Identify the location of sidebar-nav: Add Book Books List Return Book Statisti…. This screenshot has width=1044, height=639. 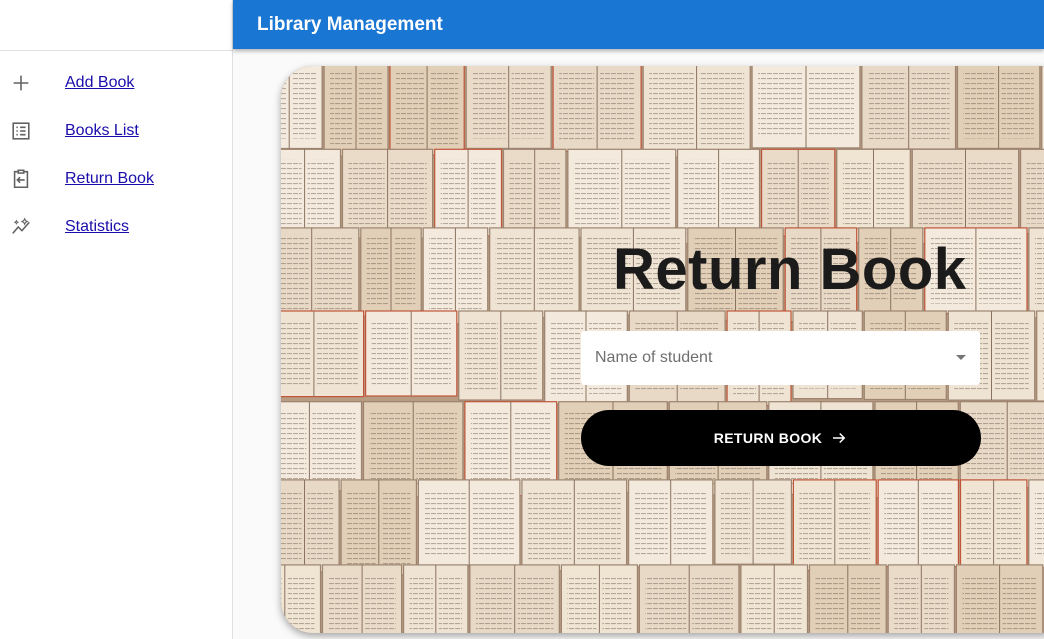
(116, 151).